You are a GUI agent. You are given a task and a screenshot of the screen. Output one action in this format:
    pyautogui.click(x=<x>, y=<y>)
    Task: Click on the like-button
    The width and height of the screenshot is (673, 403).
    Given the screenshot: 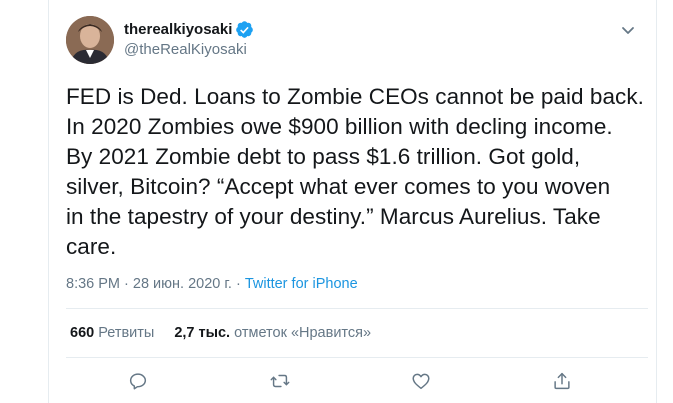 What is the action you would take?
    pyautogui.click(x=421, y=381)
    